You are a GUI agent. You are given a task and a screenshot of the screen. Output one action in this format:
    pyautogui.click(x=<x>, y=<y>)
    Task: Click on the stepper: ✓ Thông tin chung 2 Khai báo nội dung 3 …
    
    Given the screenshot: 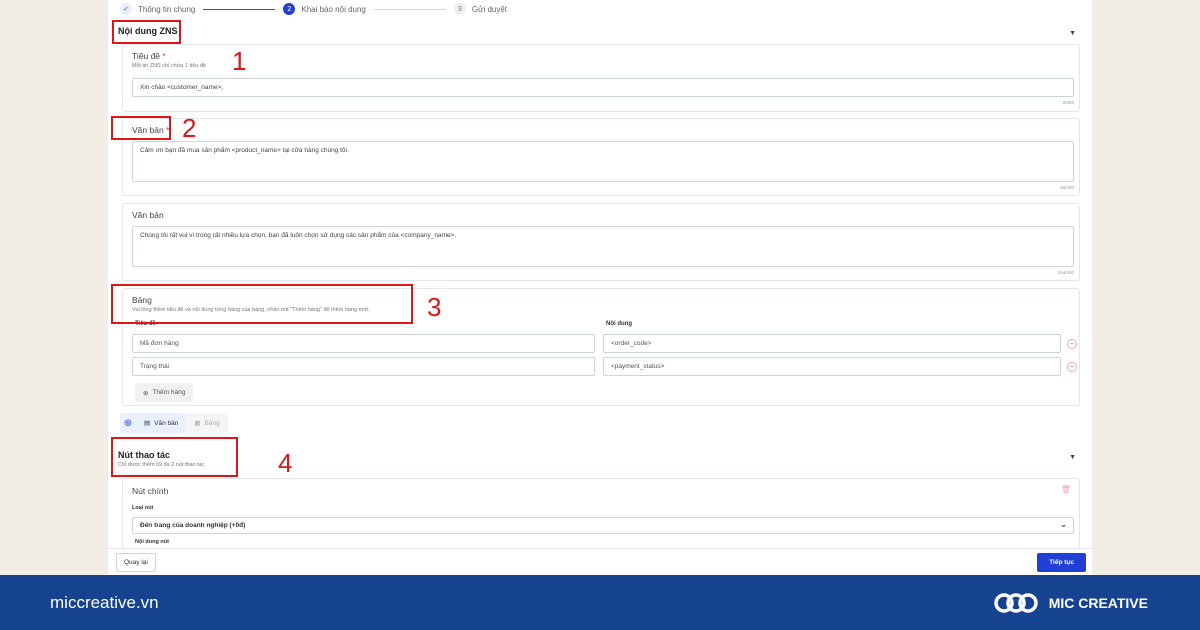 What is the action you would take?
    pyautogui.click(x=600, y=9)
    